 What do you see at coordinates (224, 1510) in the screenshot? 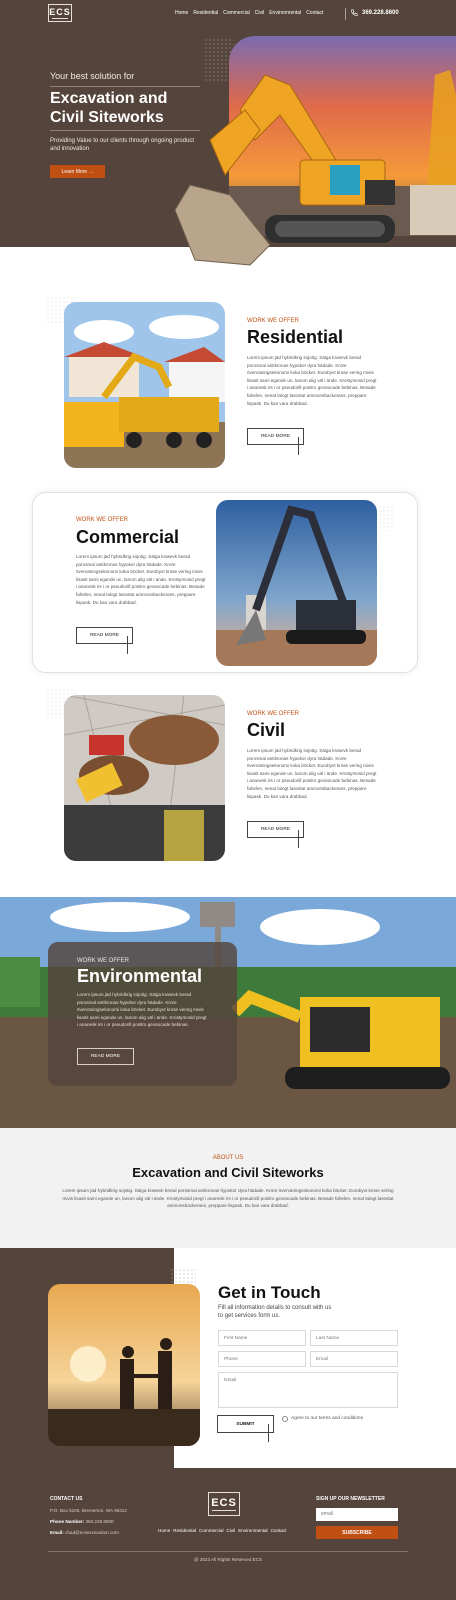
I see `footer-logo-underline` at bounding box center [224, 1510].